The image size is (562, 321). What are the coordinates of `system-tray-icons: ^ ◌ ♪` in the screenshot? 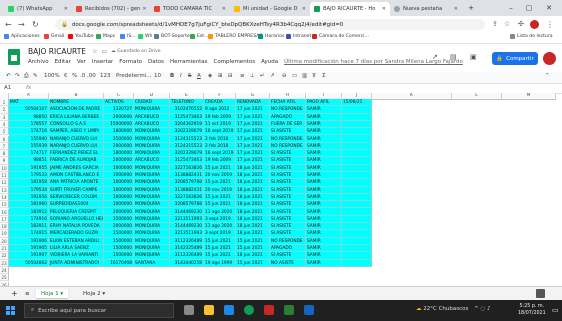 It's located at (482, 309).